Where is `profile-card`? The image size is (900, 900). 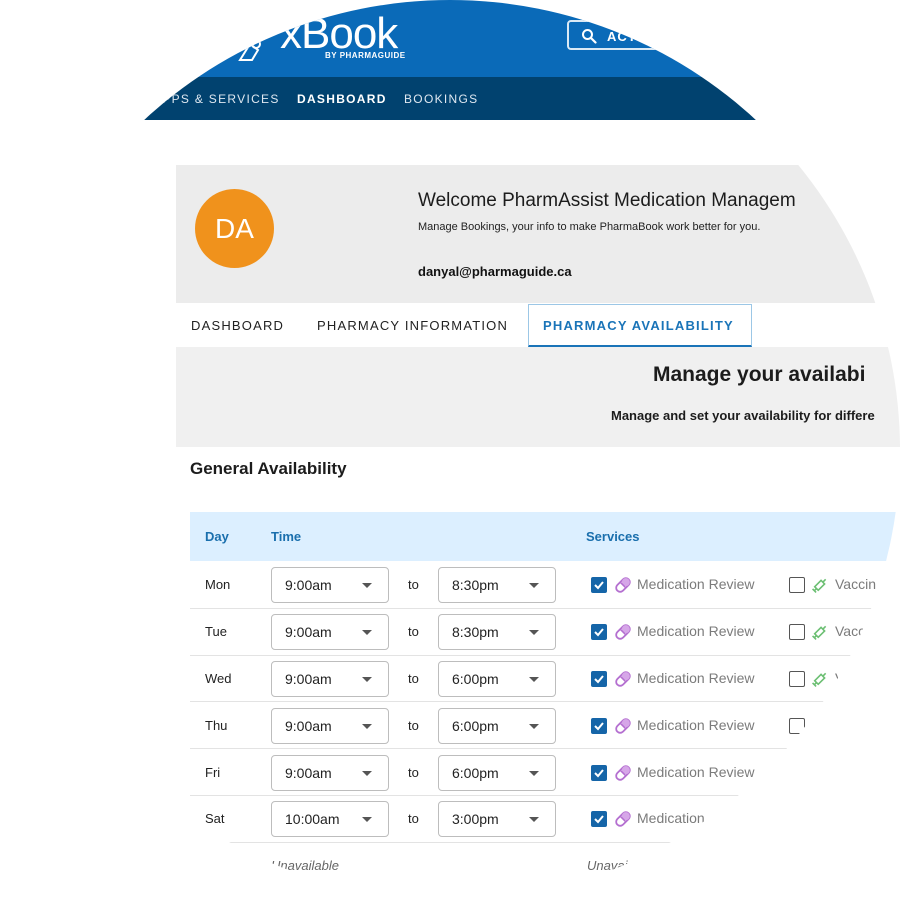 profile-card is located at coordinates (538, 234).